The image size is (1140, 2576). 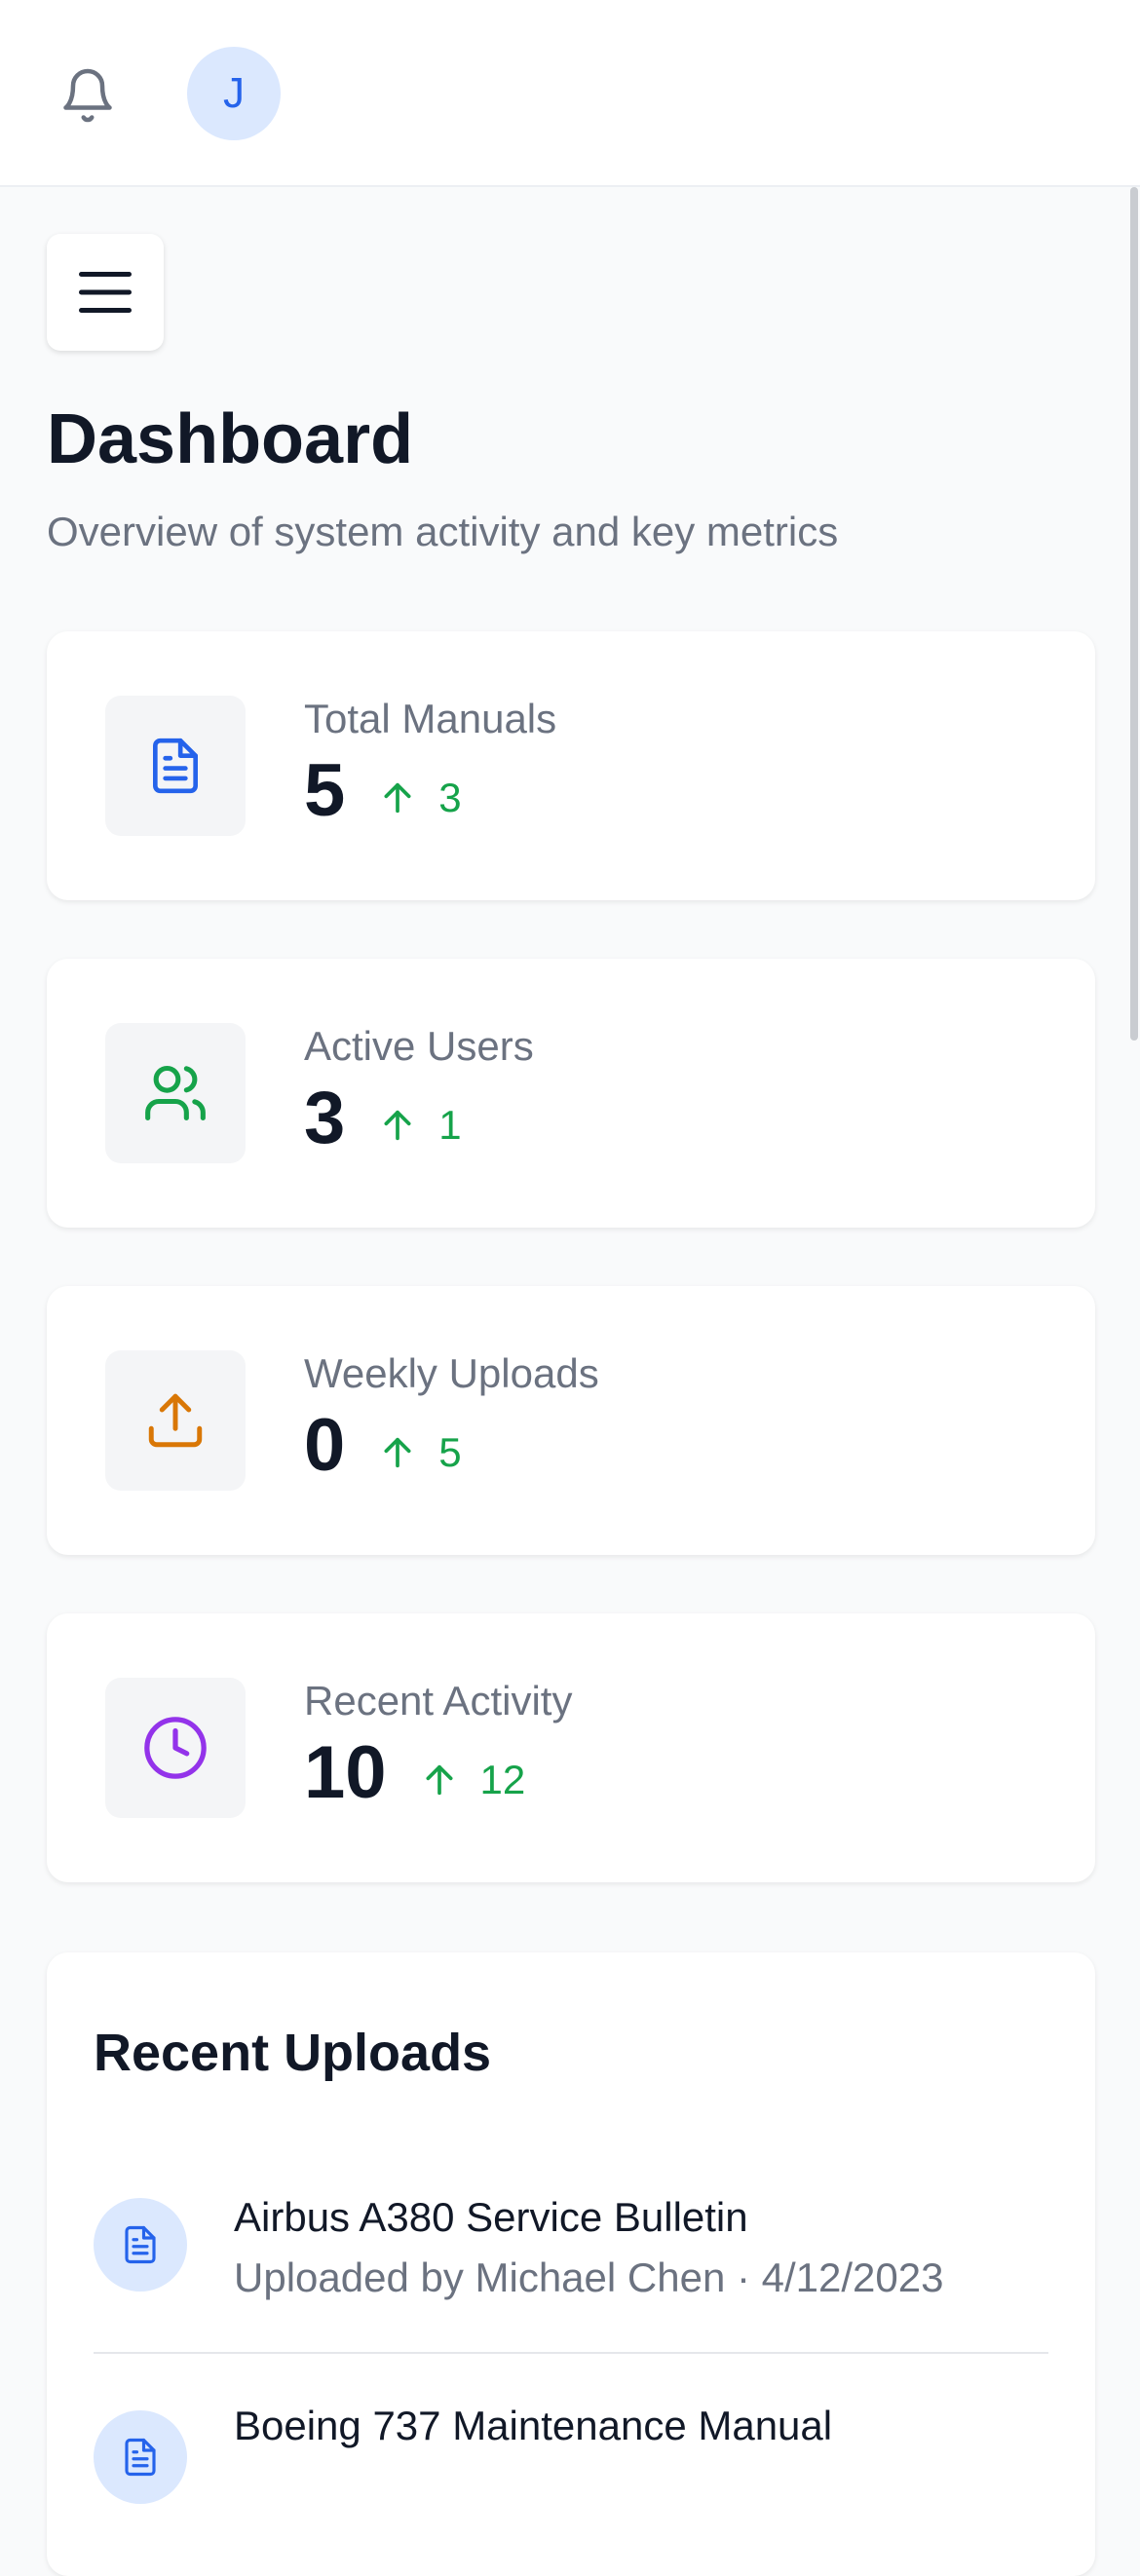 I want to click on hamburger-menu-icon, so click(x=106, y=292).